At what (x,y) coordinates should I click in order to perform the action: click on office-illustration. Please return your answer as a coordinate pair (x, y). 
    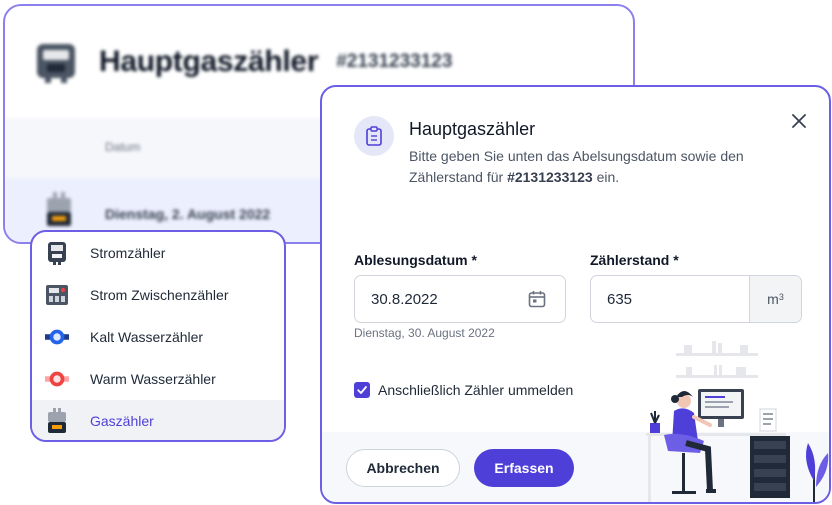
    Looking at the image, I should click on (737, 421).